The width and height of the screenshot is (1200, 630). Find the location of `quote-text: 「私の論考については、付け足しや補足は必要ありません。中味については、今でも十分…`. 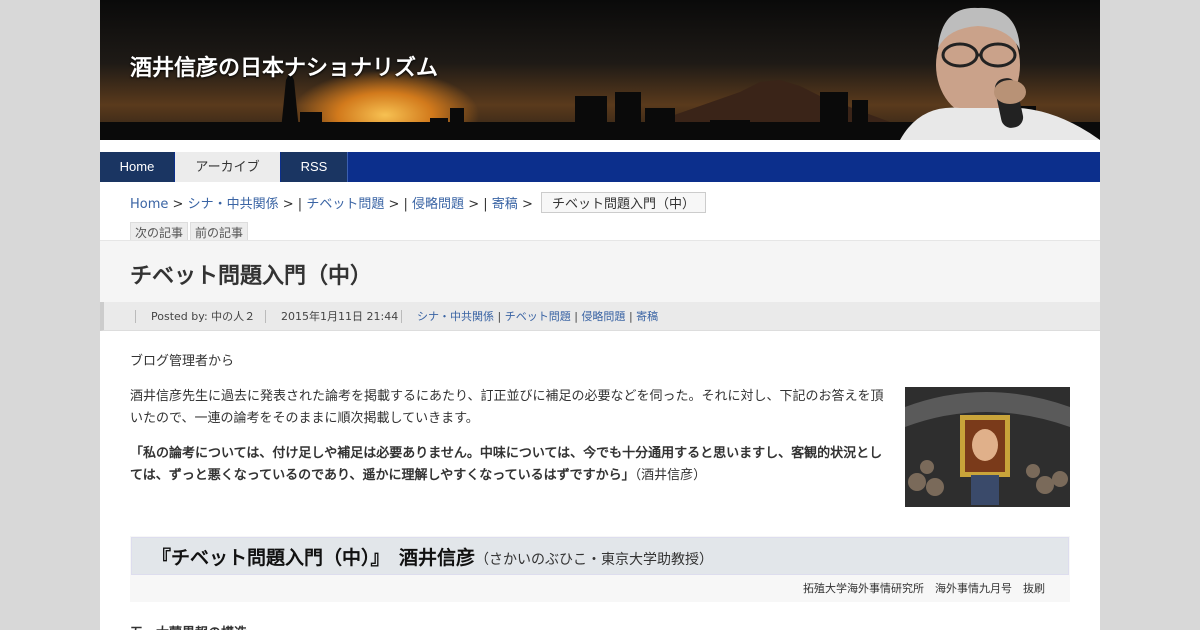

quote-text: 「私の論考については、付け足しや補足は必要ありません。中味については、今でも十分… is located at coordinates (506, 464).